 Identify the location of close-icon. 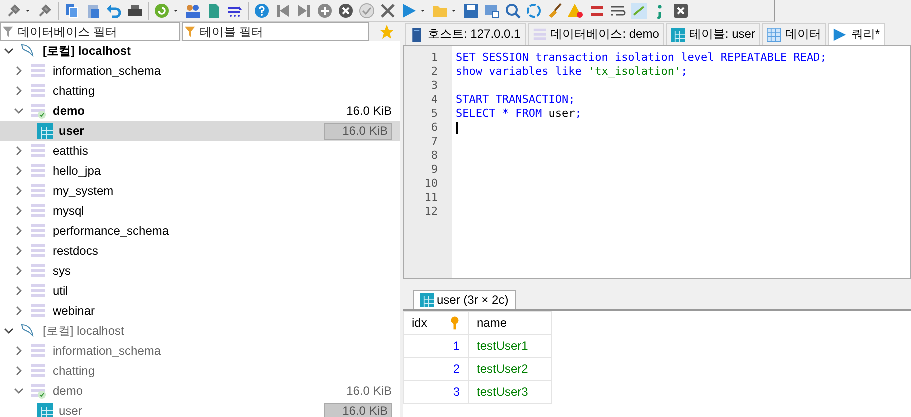
(681, 10).